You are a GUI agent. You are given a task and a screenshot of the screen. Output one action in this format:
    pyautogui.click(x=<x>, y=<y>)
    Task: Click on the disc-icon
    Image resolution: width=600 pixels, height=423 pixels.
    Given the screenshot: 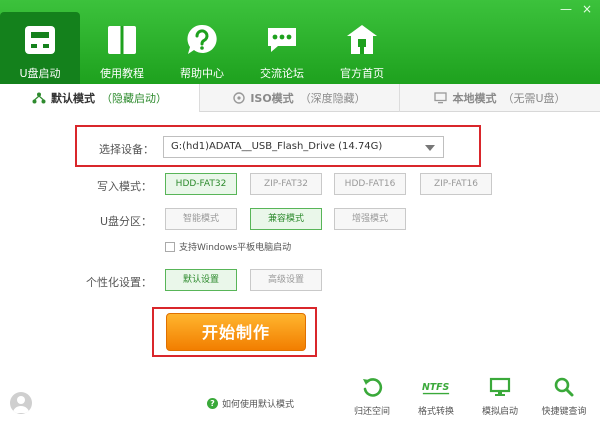 What is the action you would take?
    pyautogui.click(x=239, y=98)
    